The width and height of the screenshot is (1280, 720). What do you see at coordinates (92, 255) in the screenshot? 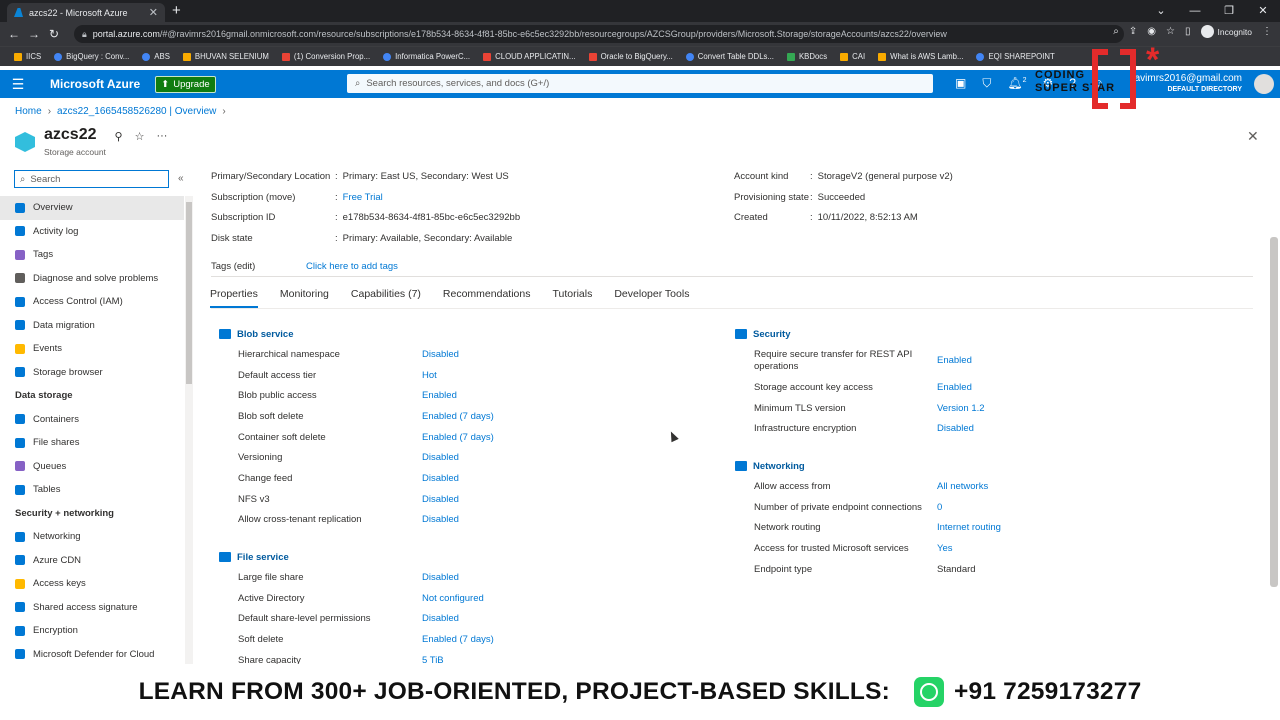
I see `sidebar-item-tags: Tags` at bounding box center [92, 255].